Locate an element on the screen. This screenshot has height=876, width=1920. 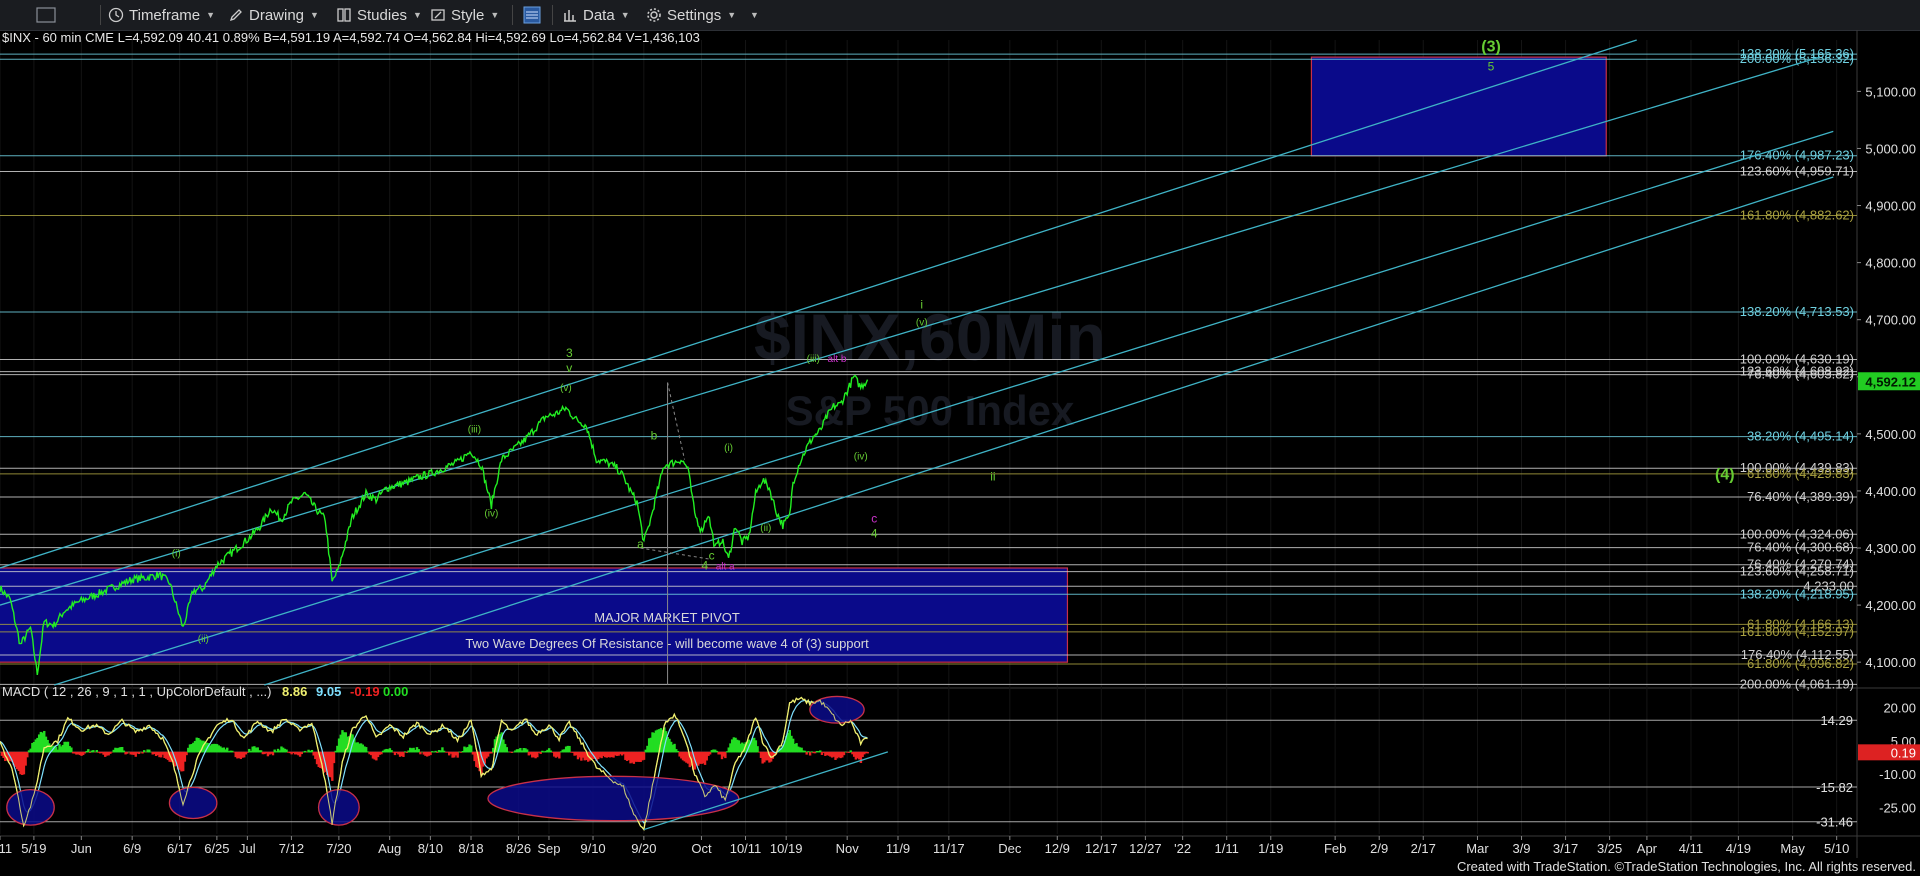
x-tick-label: 5/11 is located at coordinates (6, 848).